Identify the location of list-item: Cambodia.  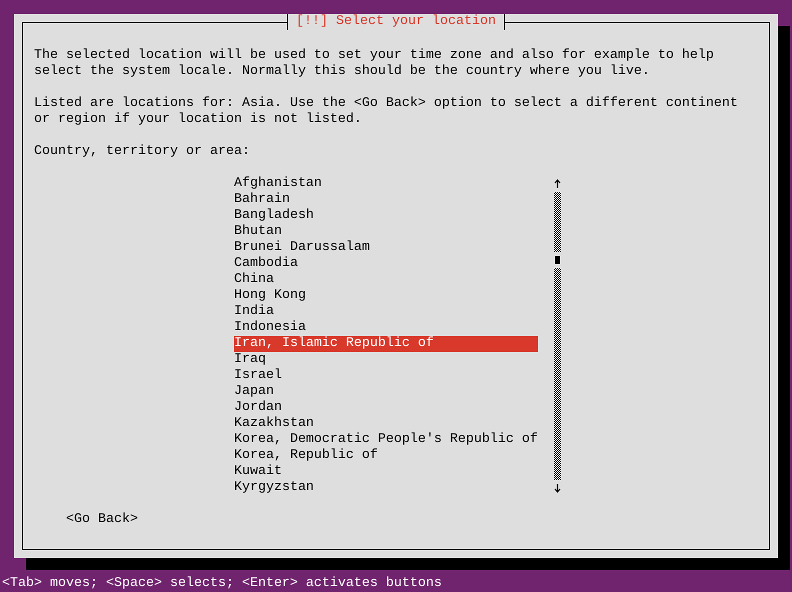
(386, 264).